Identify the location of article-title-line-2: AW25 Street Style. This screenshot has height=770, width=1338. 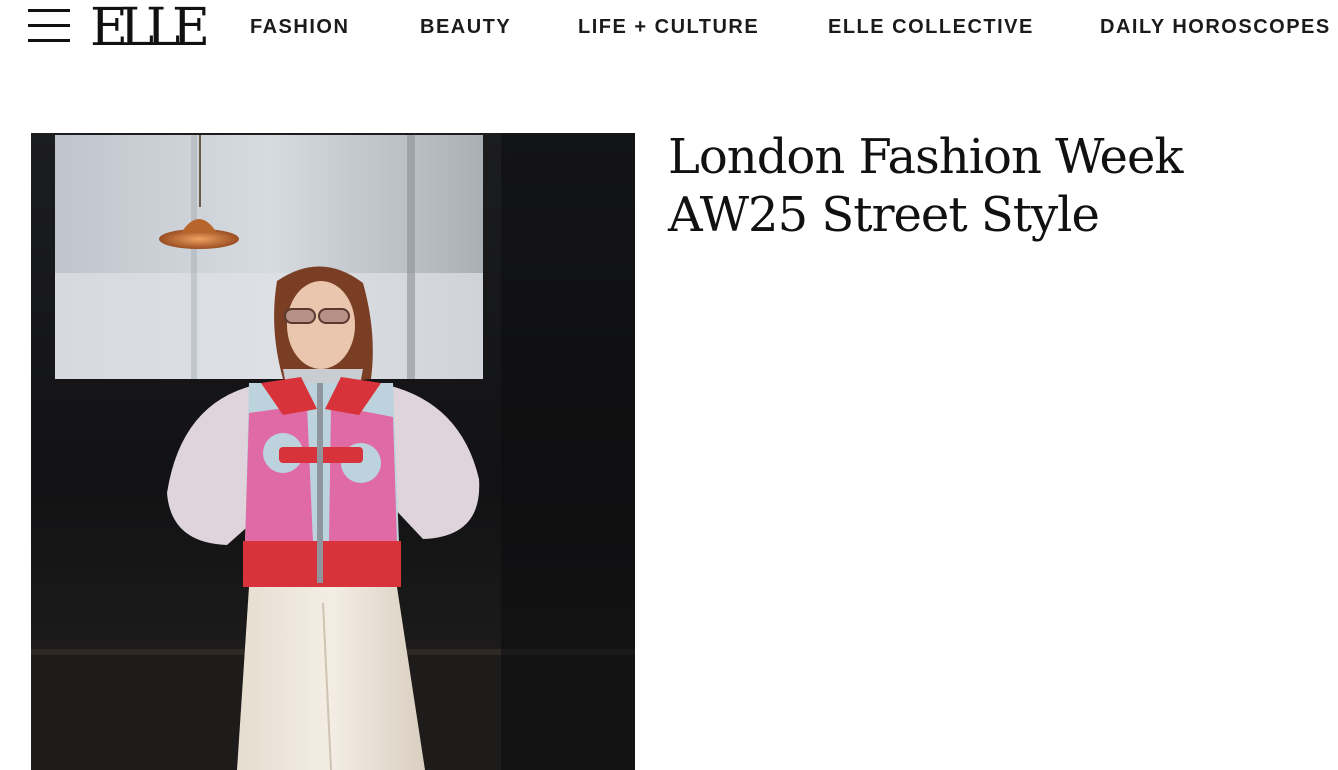
(884, 215).